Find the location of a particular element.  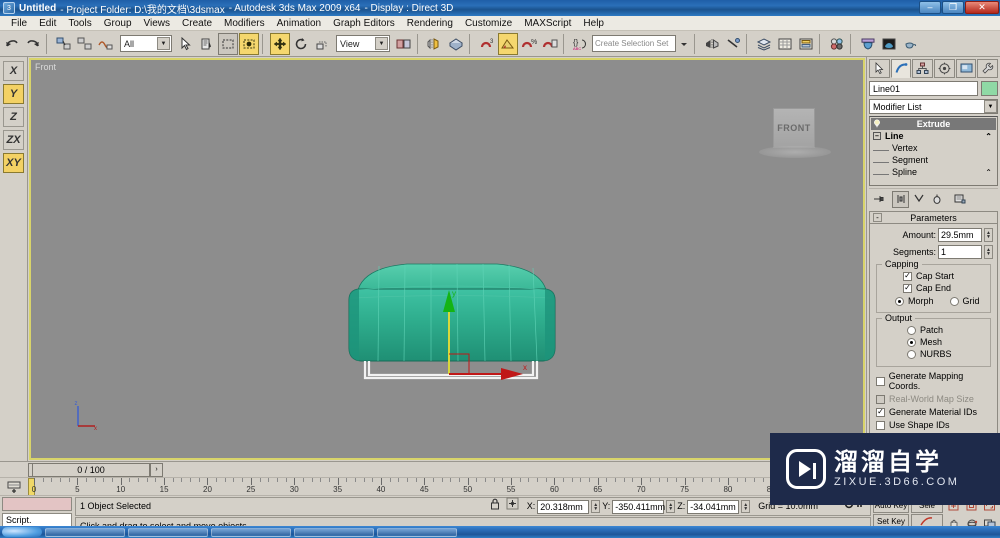

render-setup-button is located at coordinates (868, 43).